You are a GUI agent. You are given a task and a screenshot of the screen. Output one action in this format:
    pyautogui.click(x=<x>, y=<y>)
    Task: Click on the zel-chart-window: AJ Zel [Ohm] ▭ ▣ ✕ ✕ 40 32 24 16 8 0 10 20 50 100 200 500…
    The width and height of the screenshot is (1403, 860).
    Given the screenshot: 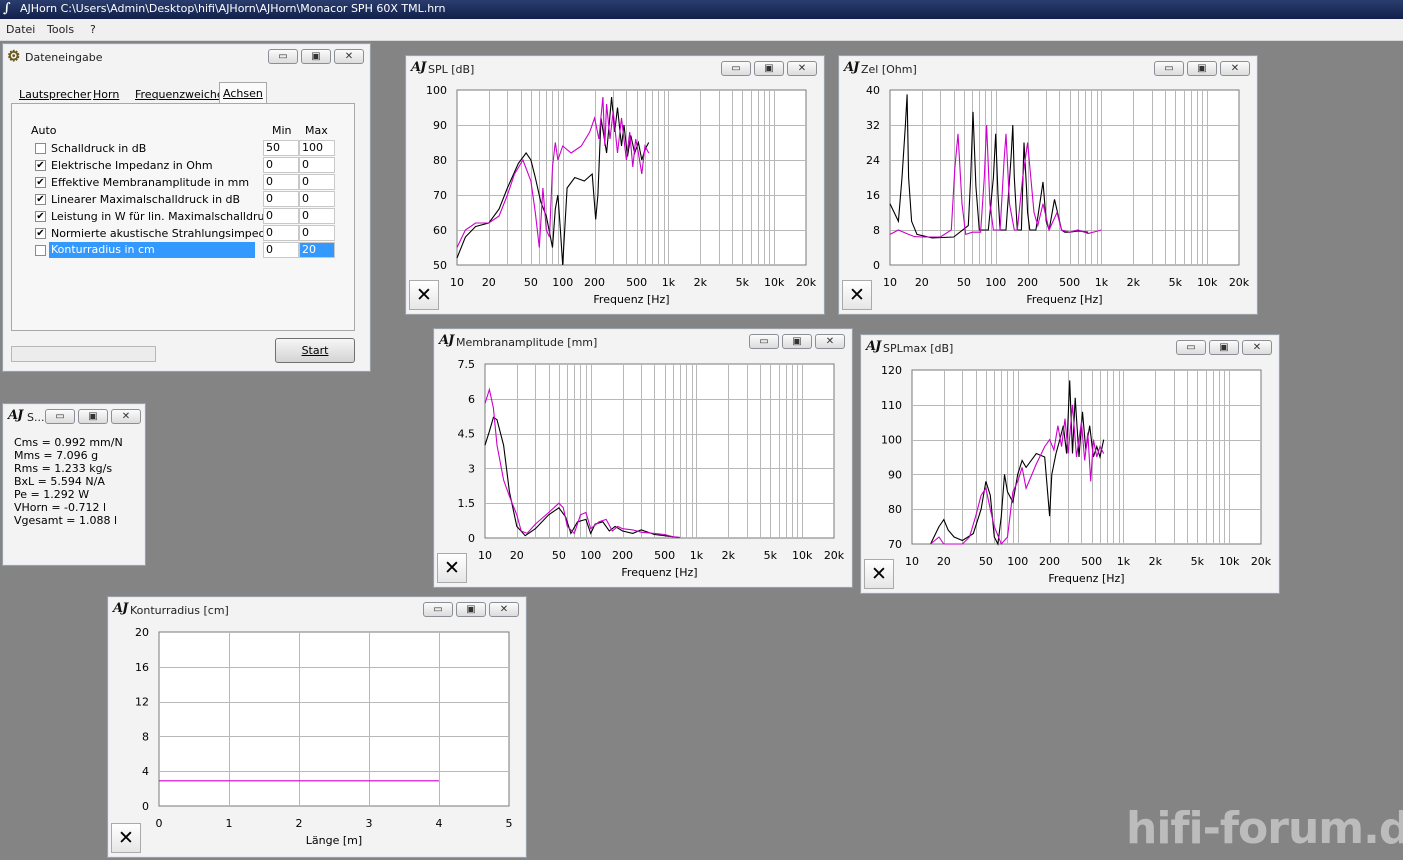 What is the action you would take?
    pyautogui.click(x=1048, y=185)
    